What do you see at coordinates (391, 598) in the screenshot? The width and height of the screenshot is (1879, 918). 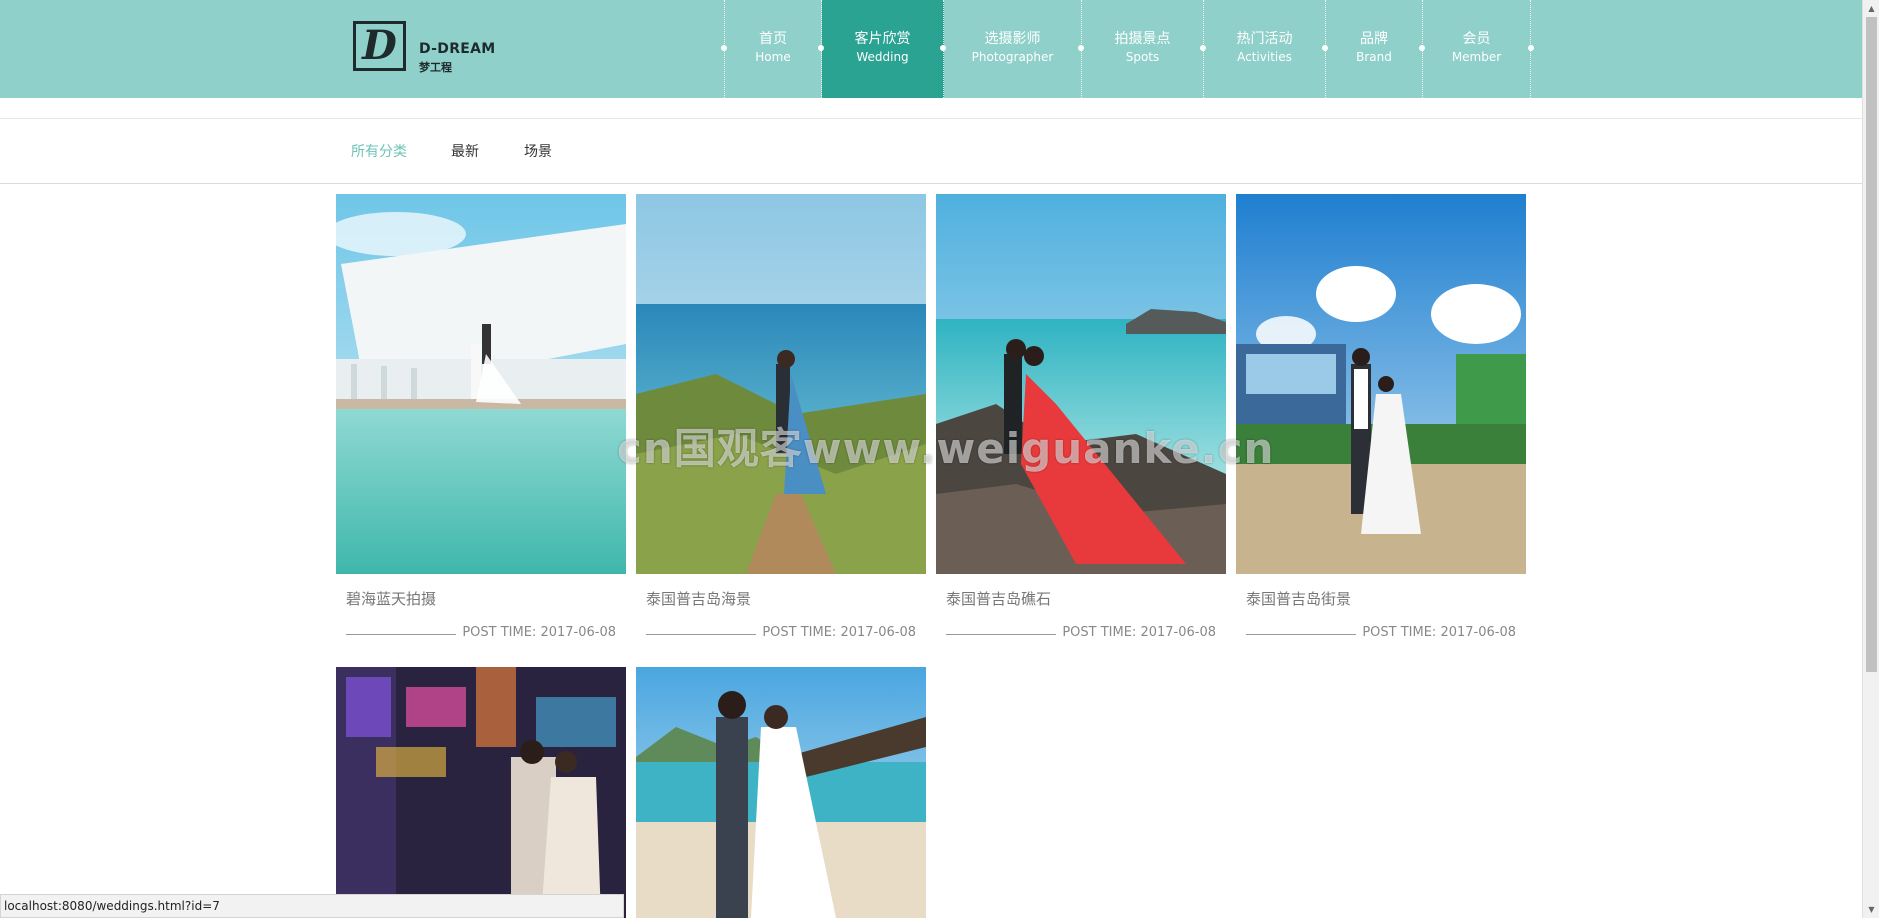 I see `card-title: 碧海蓝天拍摄` at bounding box center [391, 598].